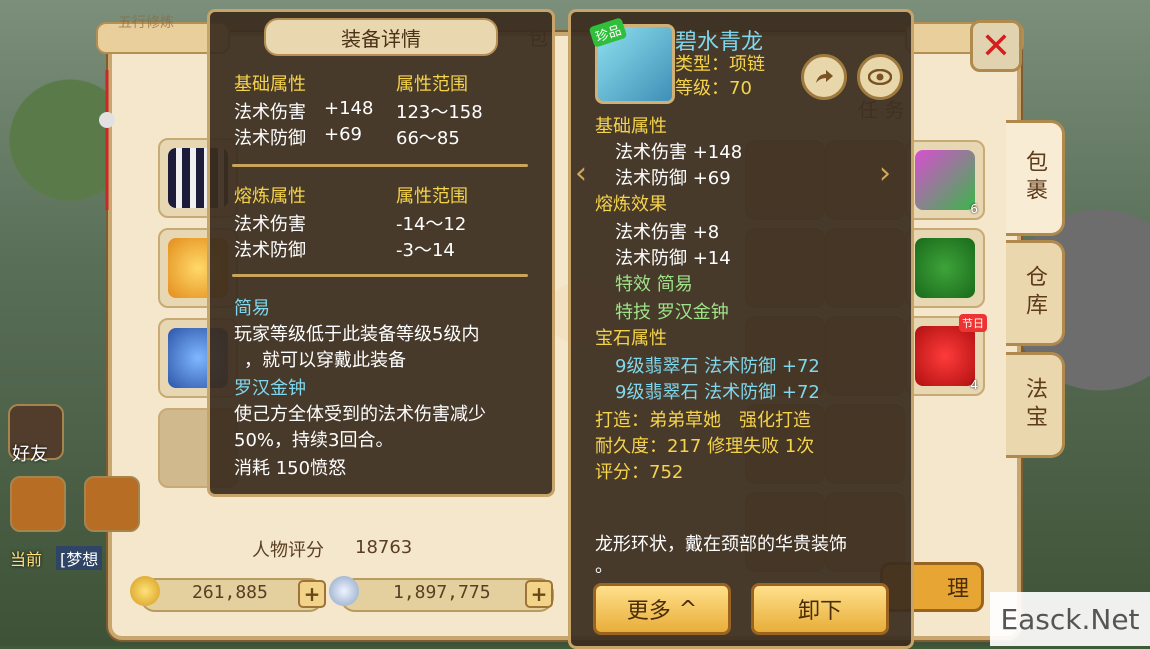 The image size is (1150, 649). What do you see at coordinates (705, 446) in the screenshot?
I see `durability-info: 耐久度：217 修理失败 1次` at bounding box center [705, 446].